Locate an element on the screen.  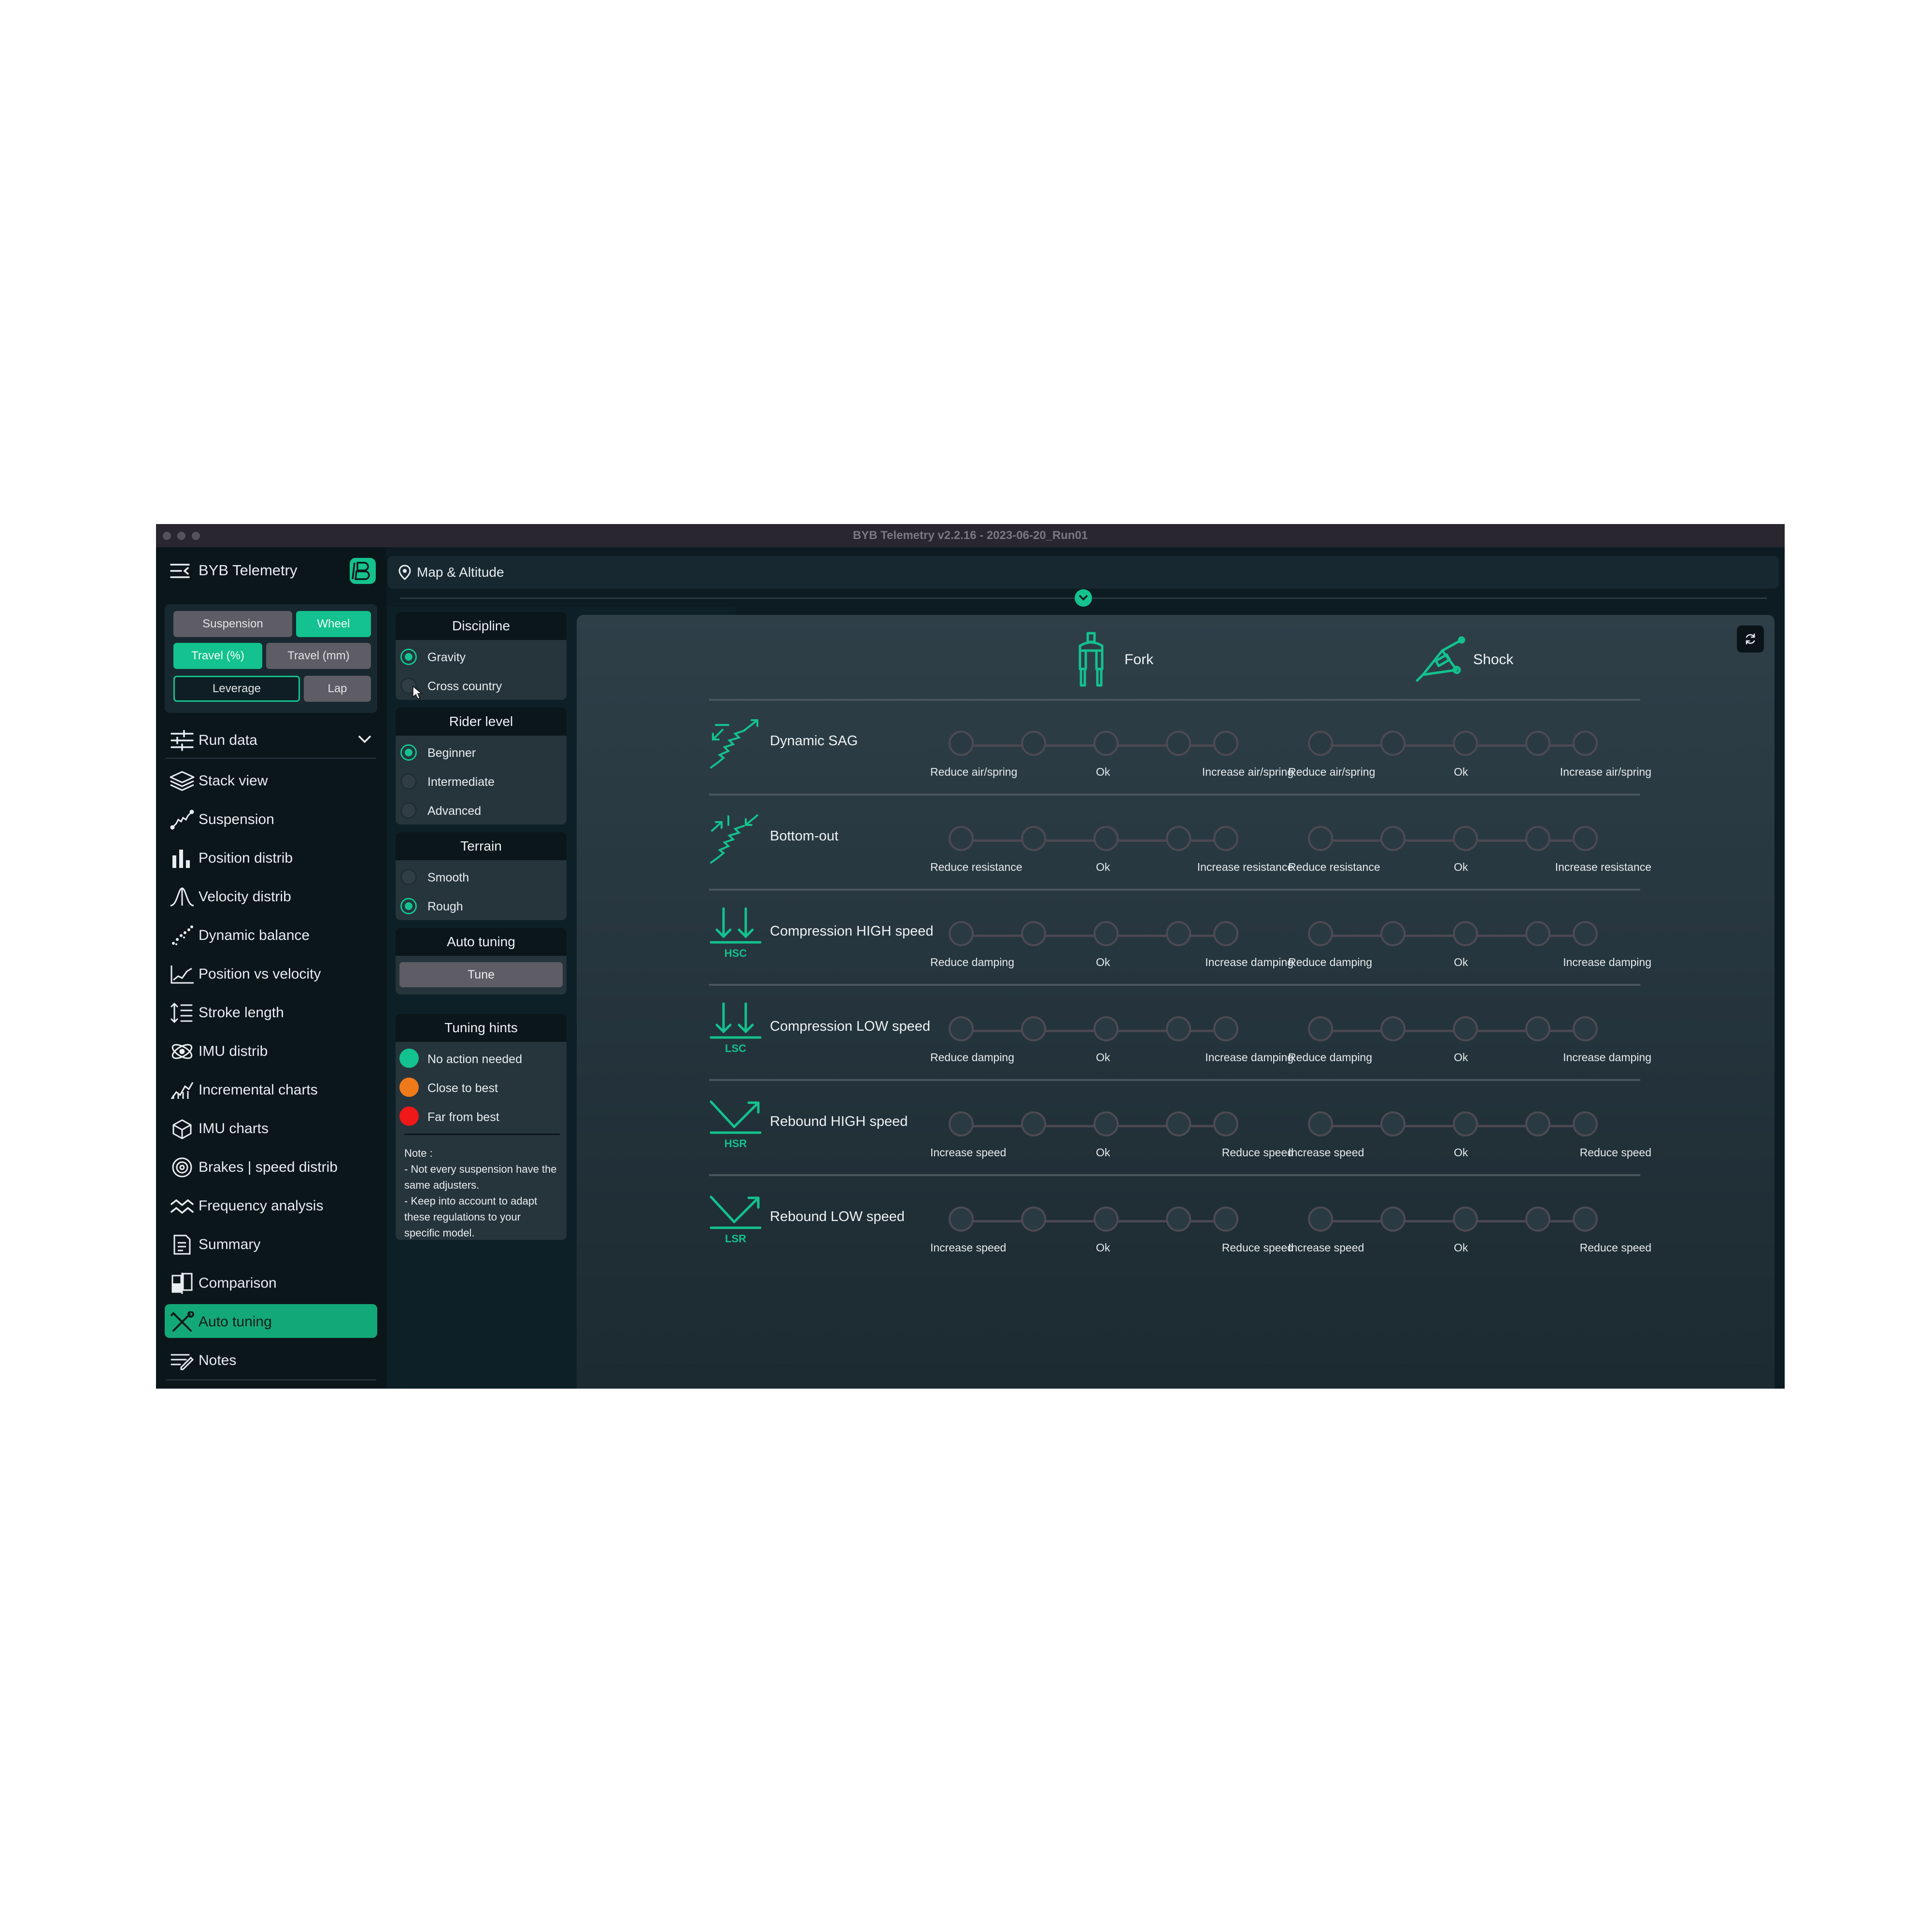
lap-toggle-button: Lap is located at coordinates (337, 689).